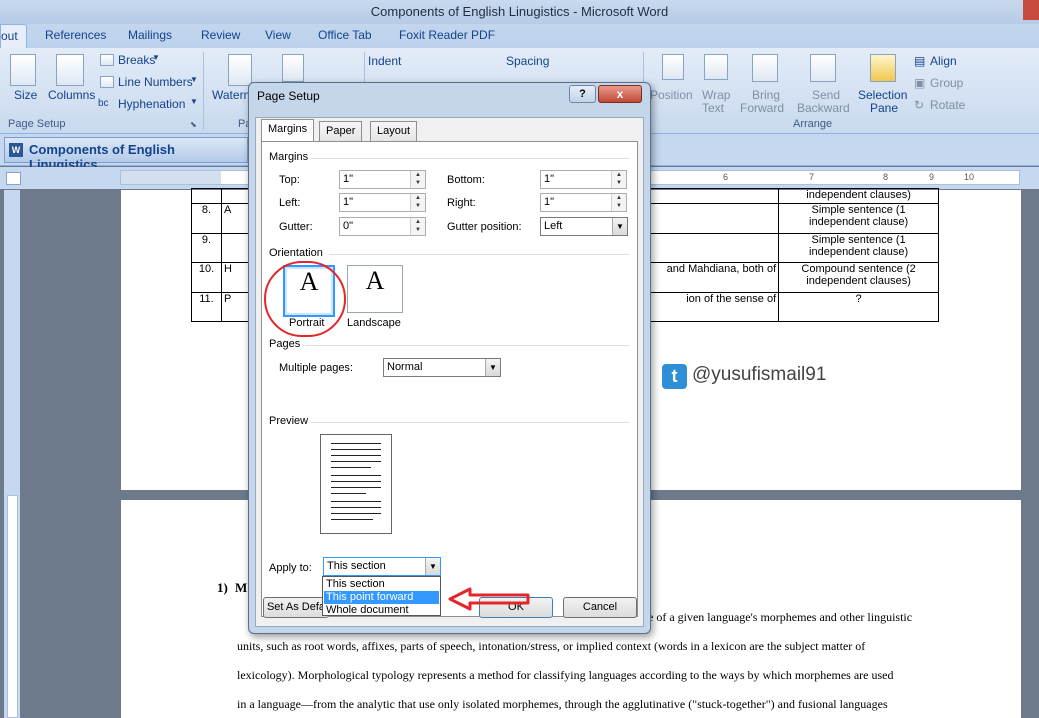 The height and width of the screenshot is (718, 1039). What do you see at coordinates (289, 421) in the screenshot?
I see `preview-section-title: Preview` at bounding box center [289, 421].